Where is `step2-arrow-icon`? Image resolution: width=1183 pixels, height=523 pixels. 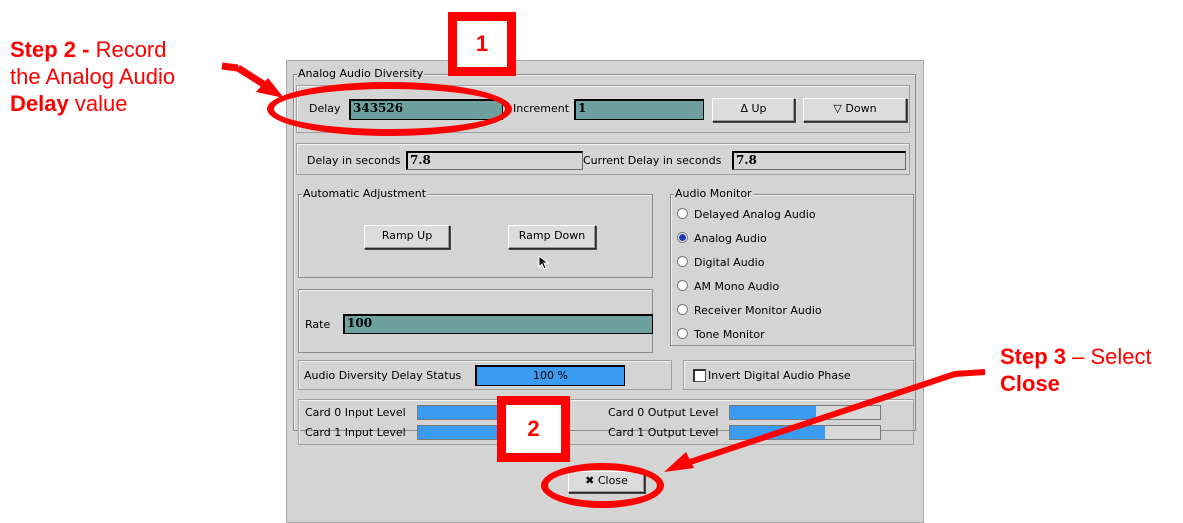 step2-arrow-icon is located at coordinates (252, 80).